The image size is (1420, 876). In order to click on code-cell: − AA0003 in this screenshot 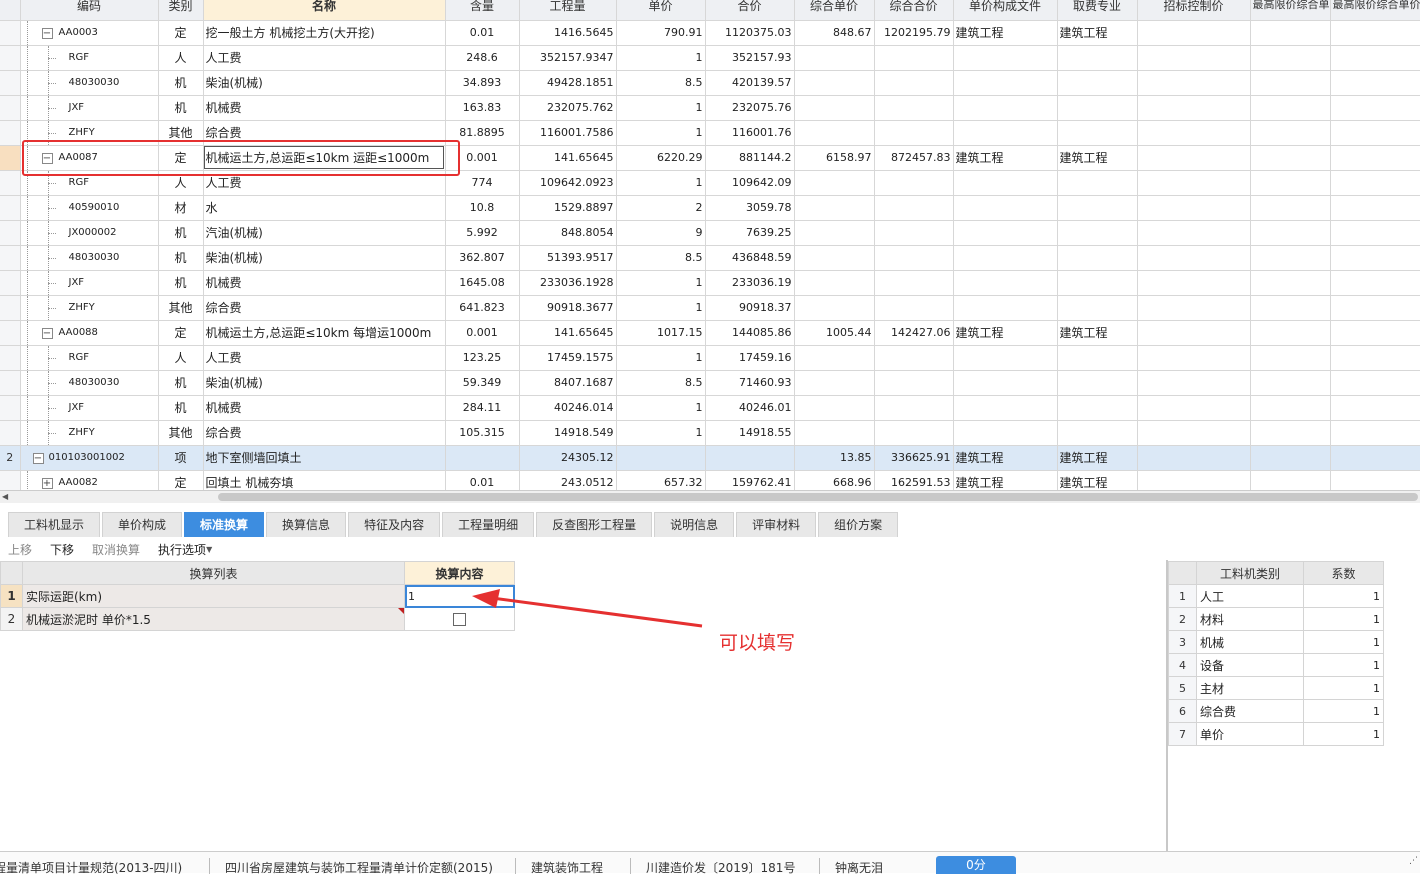, I will do `click(89, 33)`.